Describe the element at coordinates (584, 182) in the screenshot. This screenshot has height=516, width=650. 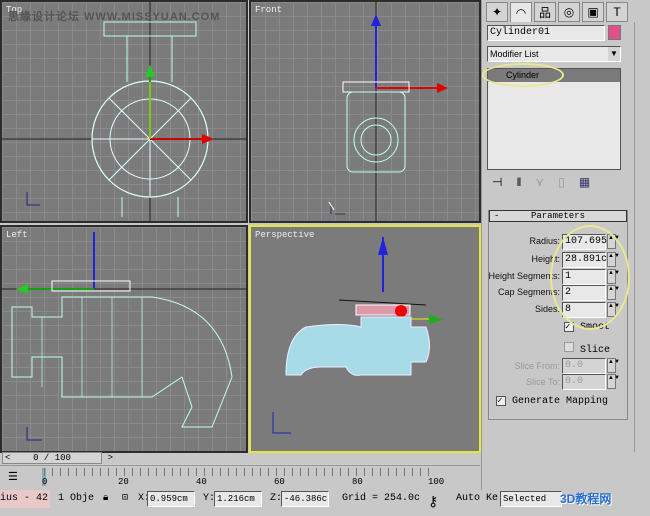
I see `configure-sets-icon: ▦` at that location.